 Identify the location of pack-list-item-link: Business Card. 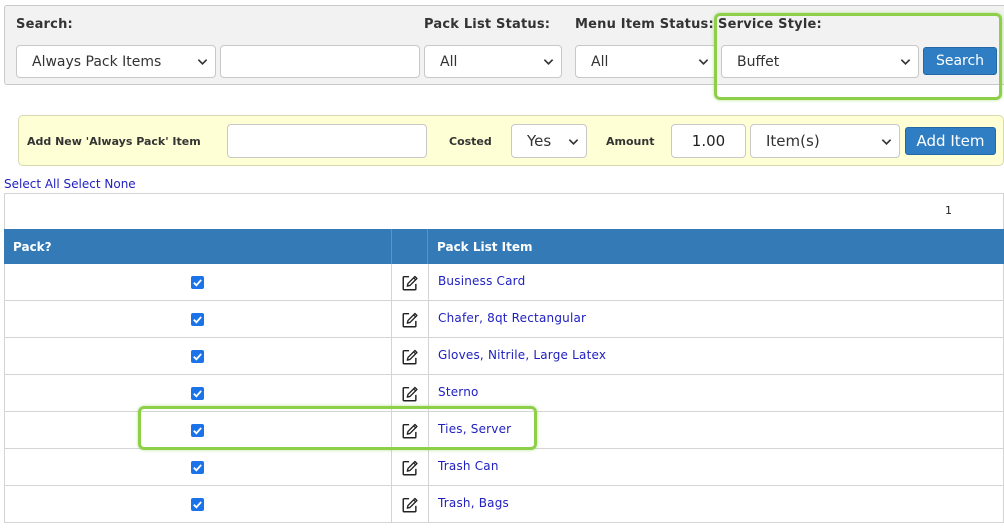
(481, 281).